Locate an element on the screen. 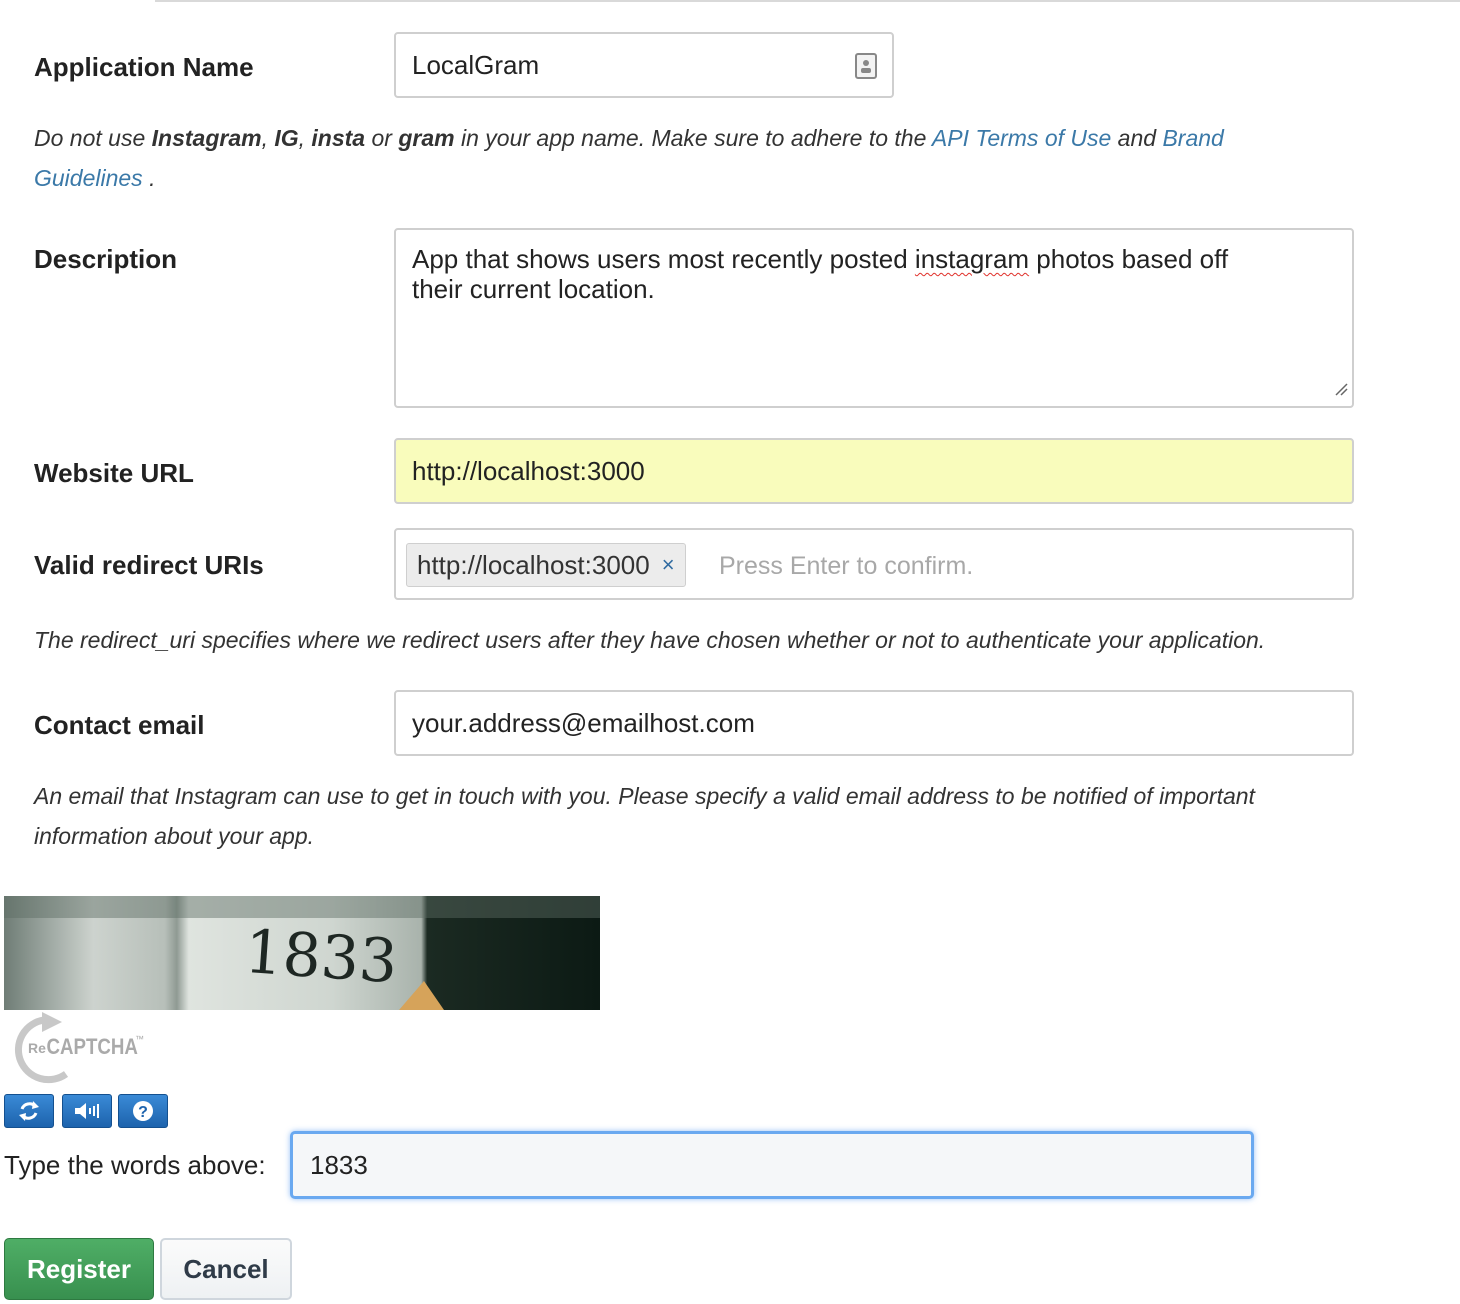 Image resolution: width=1460 pixels, height=1304 pixels. refresh-icon is located at coordinates (29, 1111).